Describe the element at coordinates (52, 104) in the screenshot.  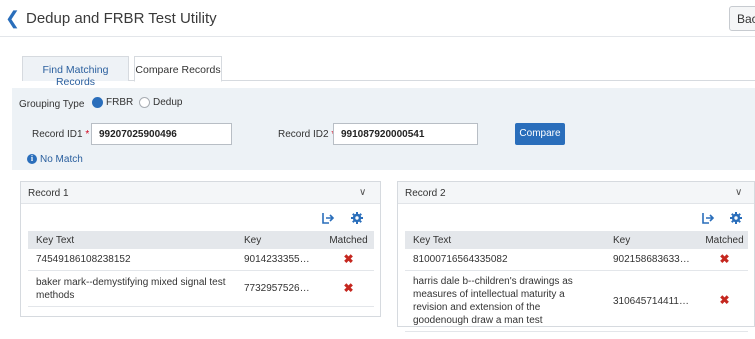
I see `grouping-type-label: Grouping Type` at that location.